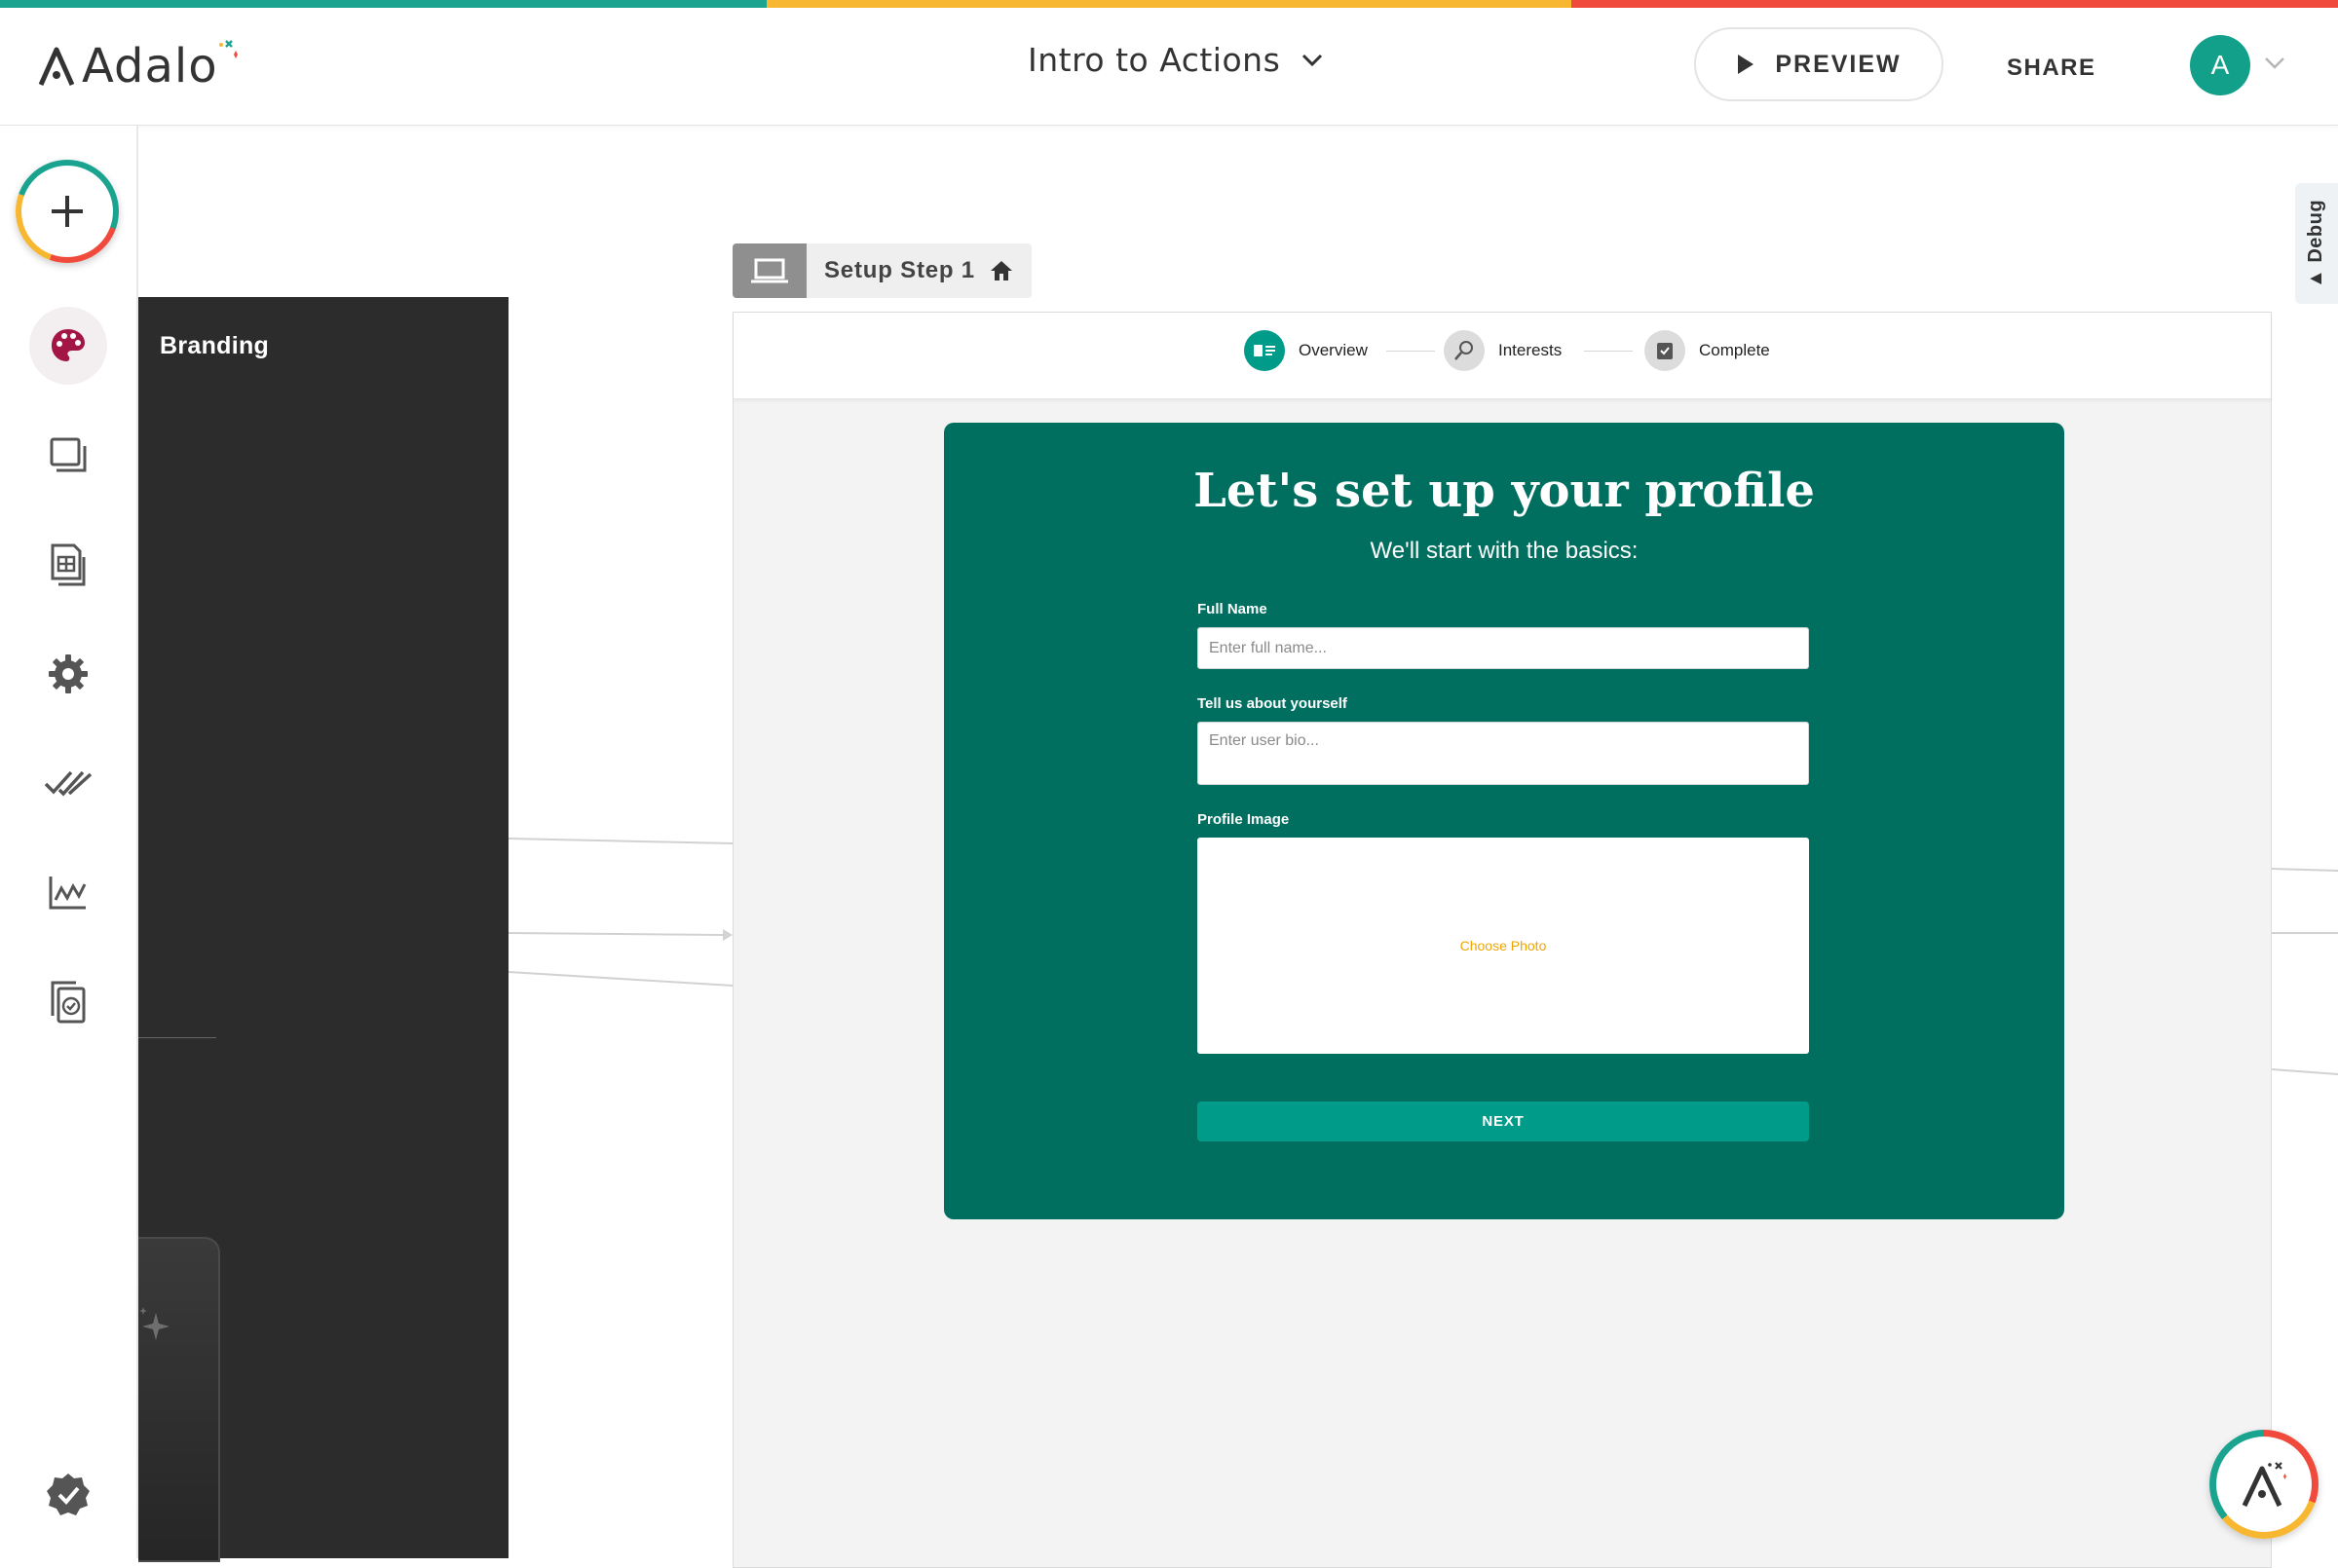 The image size is (2338, 1568). I want to click on debug-label: ▲ Debug, so click(2316, 243).